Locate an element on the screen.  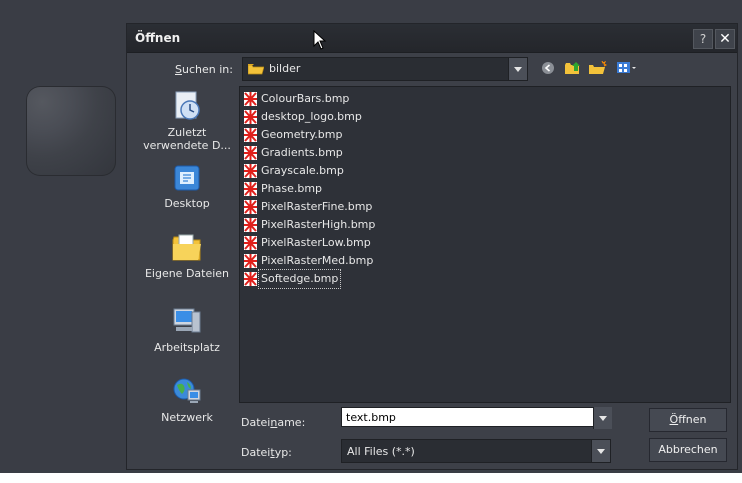
filename-input is located at coordinates (475, 417).